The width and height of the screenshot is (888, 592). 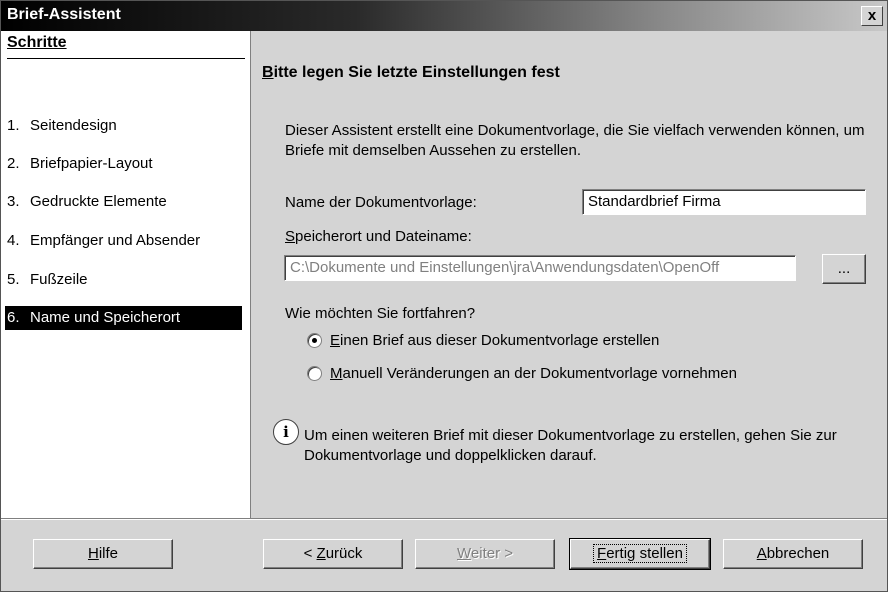 What do you see at coordinates (13, 317) in the screenshot?
I see `step-number: 6.` at bounding box center [13, 317].